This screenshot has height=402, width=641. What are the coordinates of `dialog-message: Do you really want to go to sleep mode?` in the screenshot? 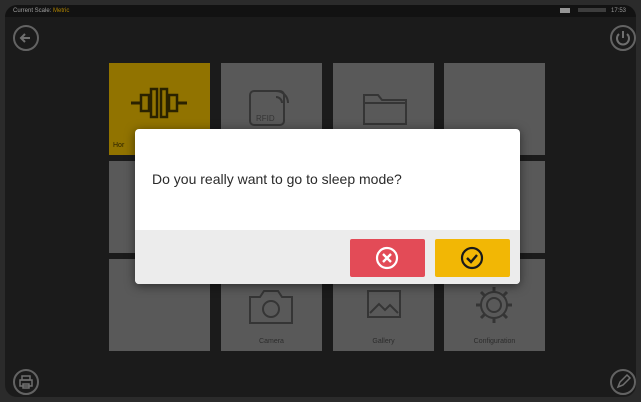 It's located at (277, 179).